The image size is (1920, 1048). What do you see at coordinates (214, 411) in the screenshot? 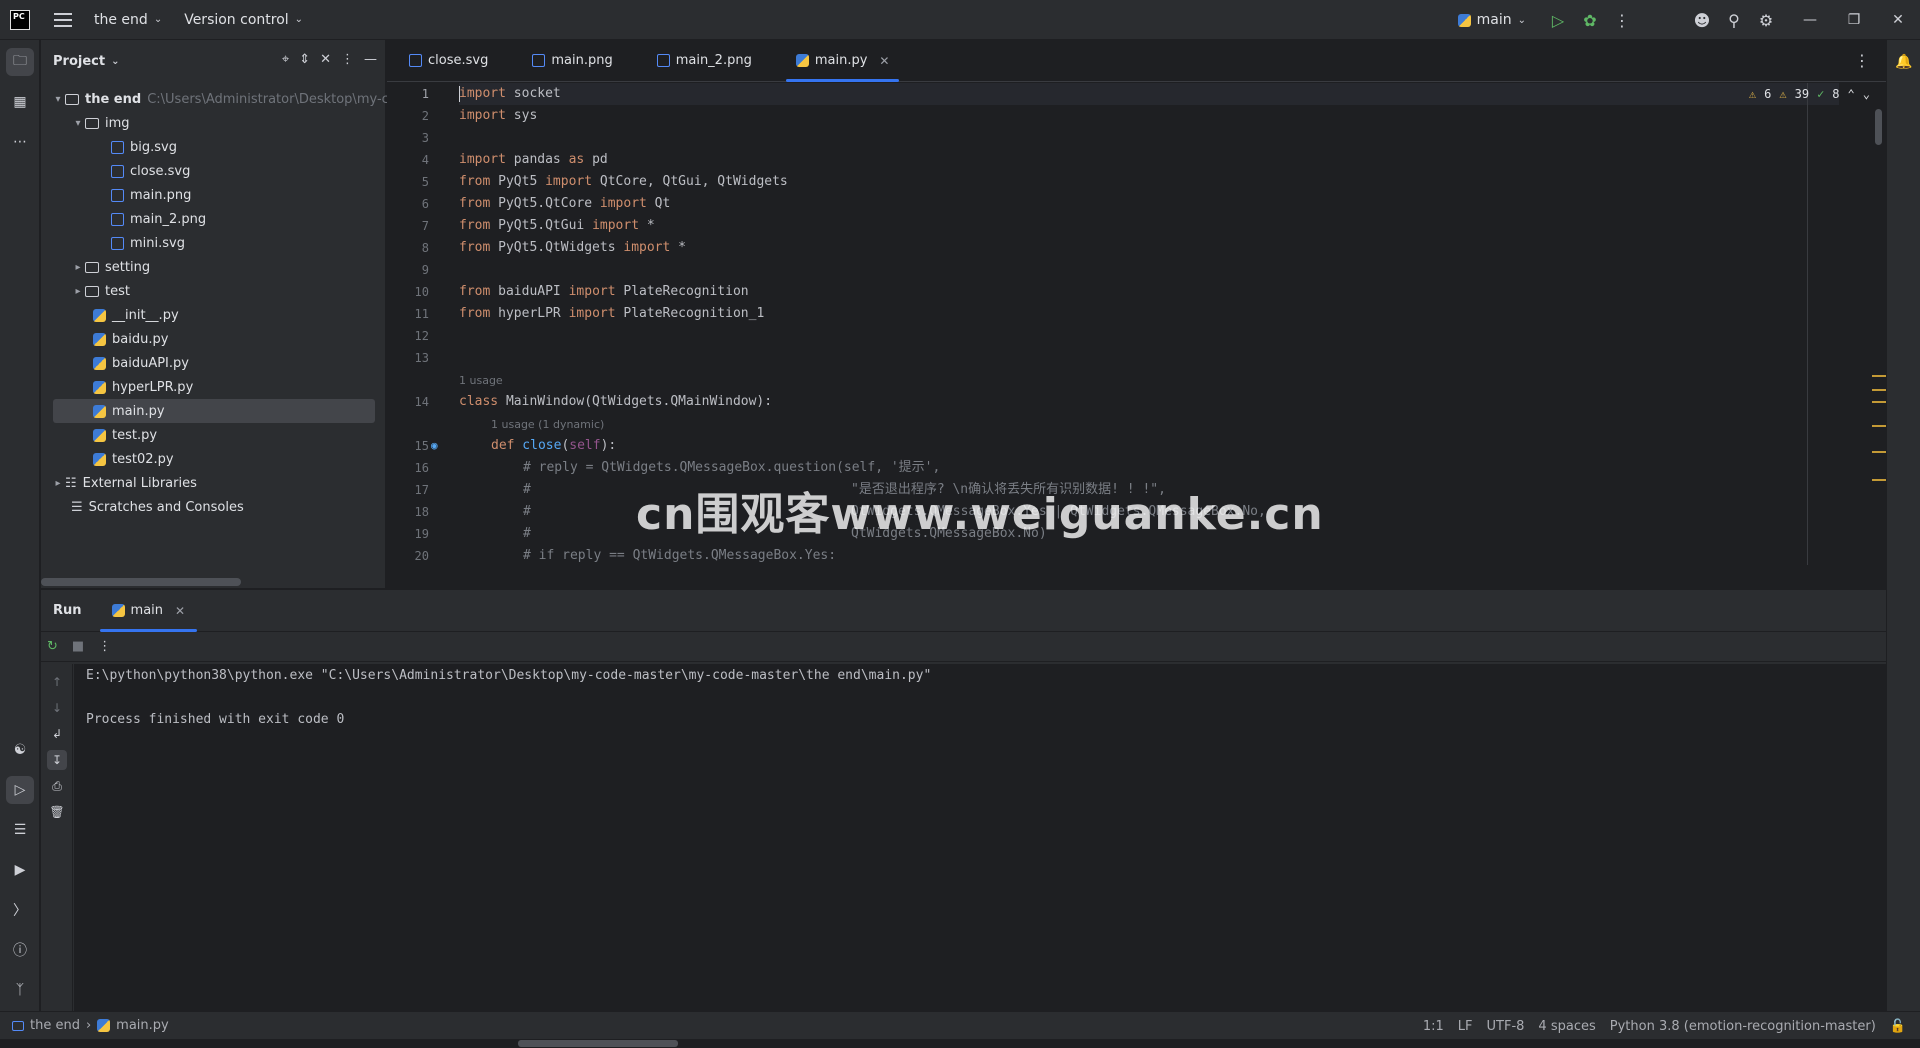
I see `tree-file-selected: main.py` at bounding box center [214, 411].